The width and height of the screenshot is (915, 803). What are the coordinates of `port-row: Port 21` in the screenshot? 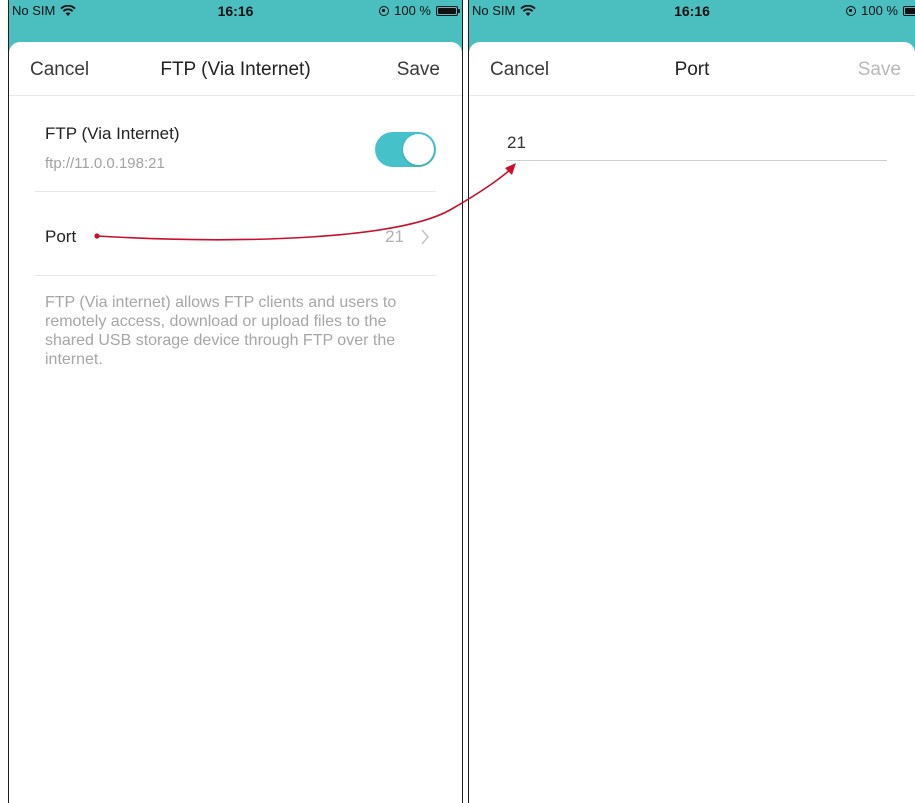 It's located at (235, 234).